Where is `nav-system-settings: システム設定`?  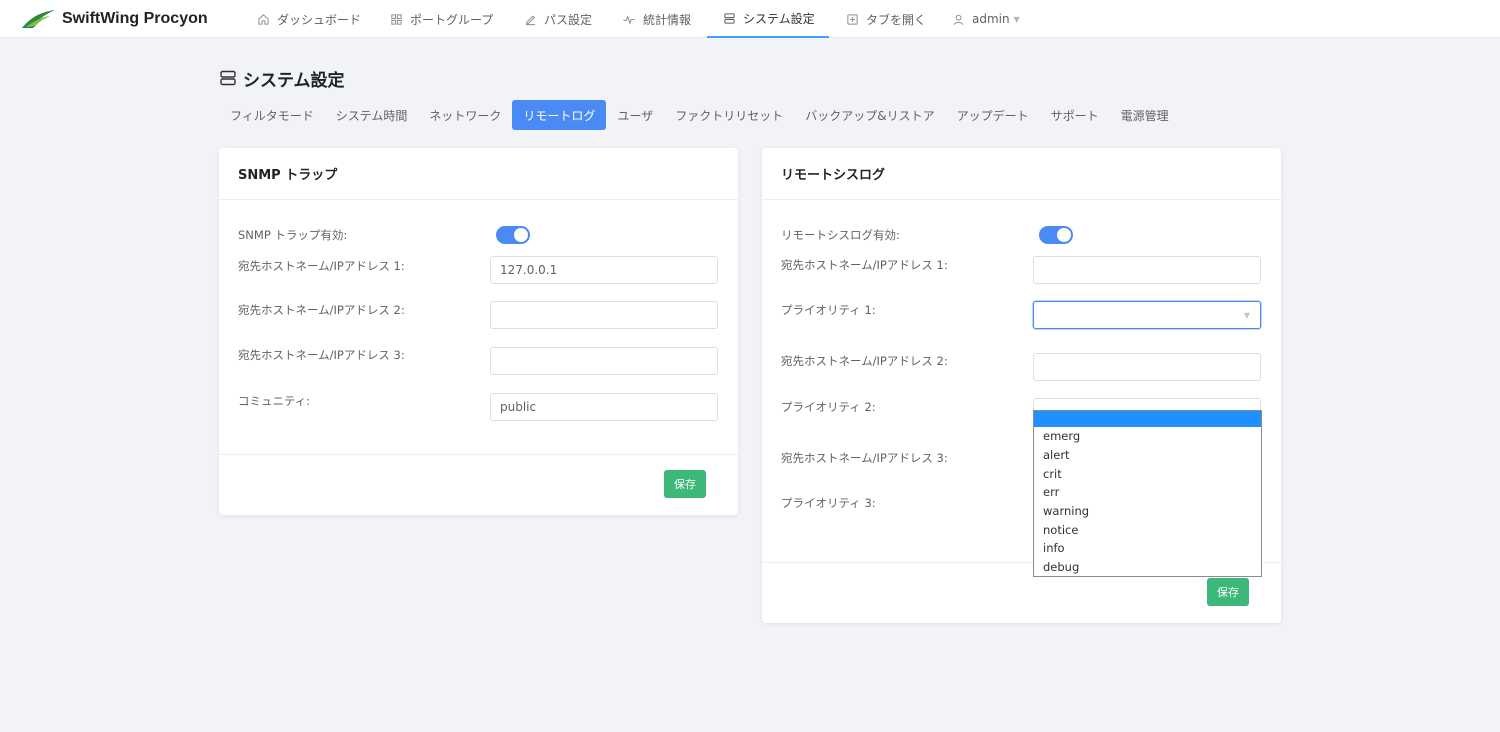
nav-system-settings: システム設定 is located at coordinates (768, 19).